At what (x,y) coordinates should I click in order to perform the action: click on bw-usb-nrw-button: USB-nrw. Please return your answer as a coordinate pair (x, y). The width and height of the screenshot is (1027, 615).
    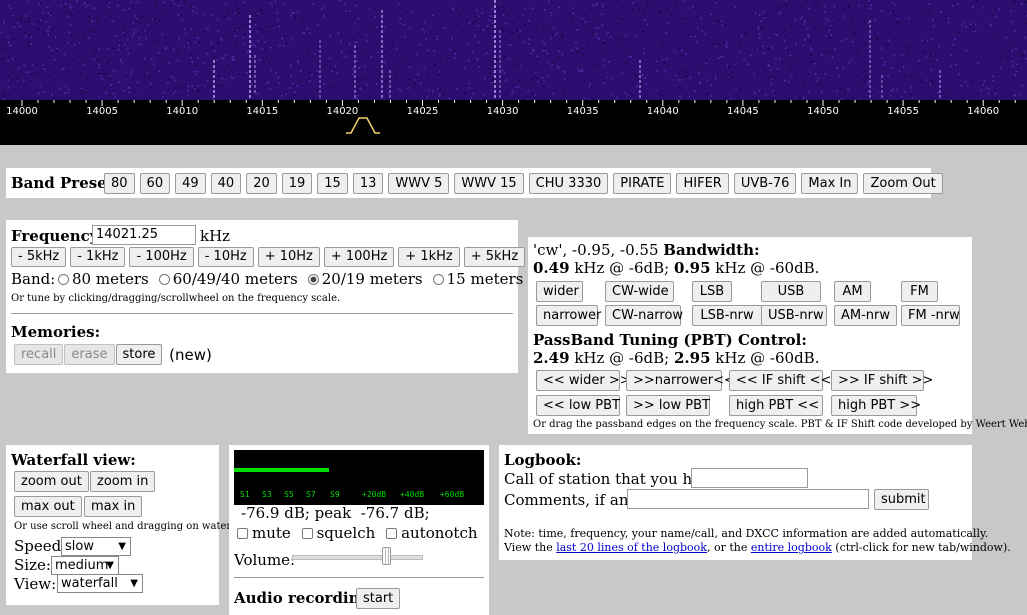
    Looking at the image, I should click on (794, 315).